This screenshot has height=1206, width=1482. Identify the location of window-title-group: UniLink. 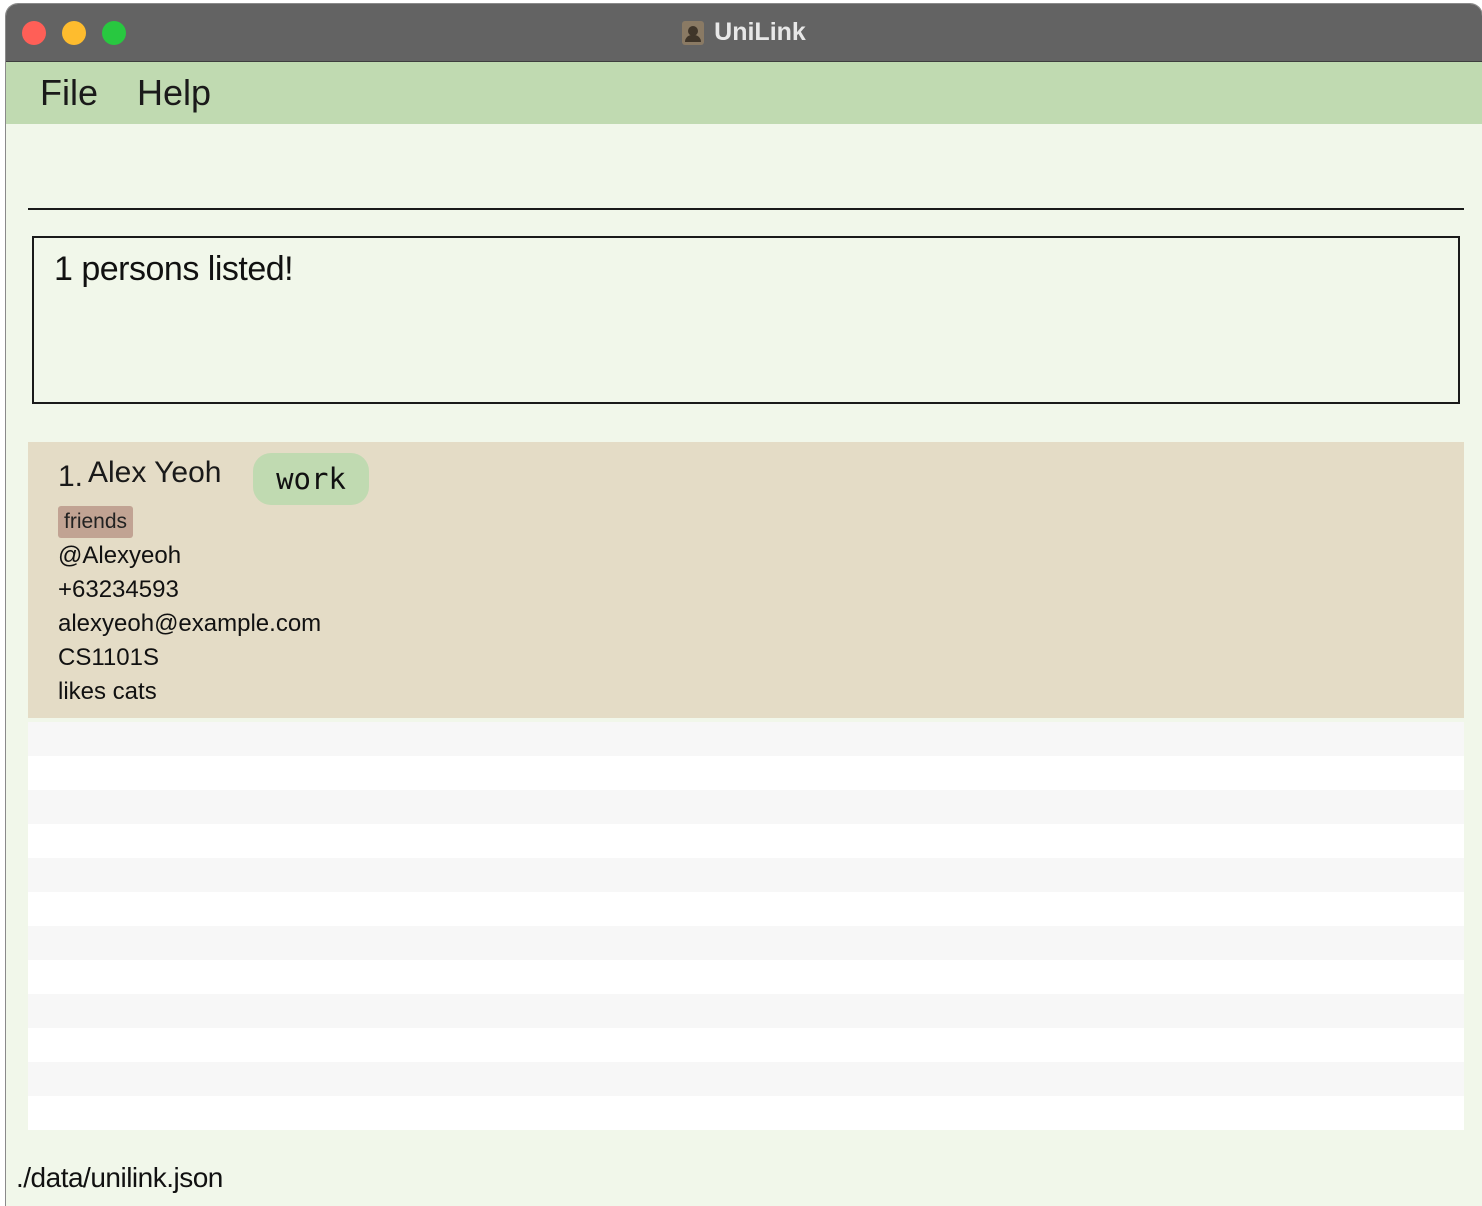
(744, 32).